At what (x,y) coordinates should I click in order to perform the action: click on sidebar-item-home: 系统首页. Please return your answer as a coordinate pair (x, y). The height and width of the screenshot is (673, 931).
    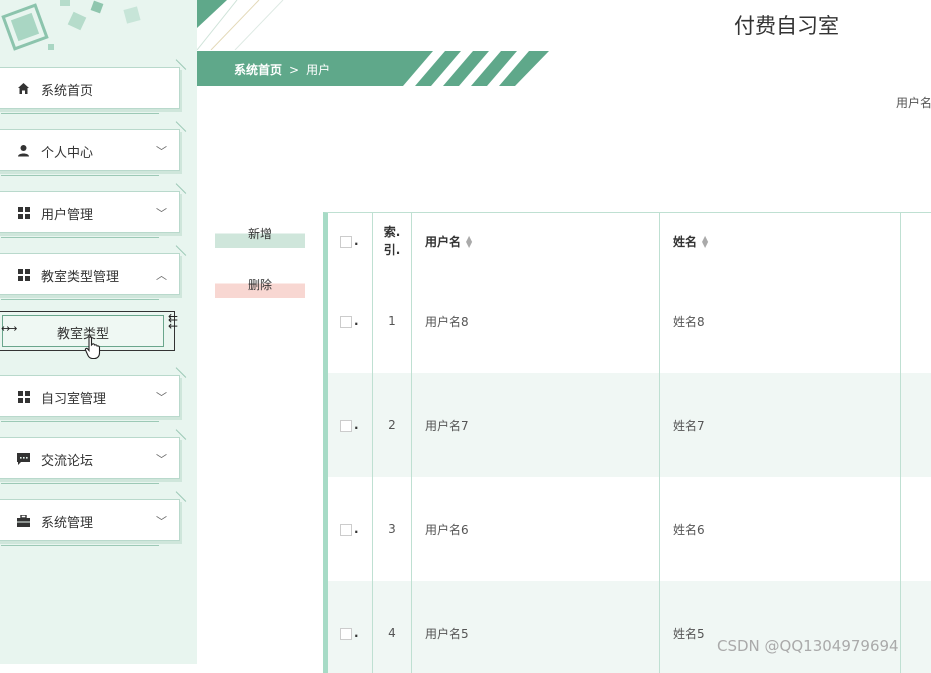
    Looking at the image, I should click on (90, 88).